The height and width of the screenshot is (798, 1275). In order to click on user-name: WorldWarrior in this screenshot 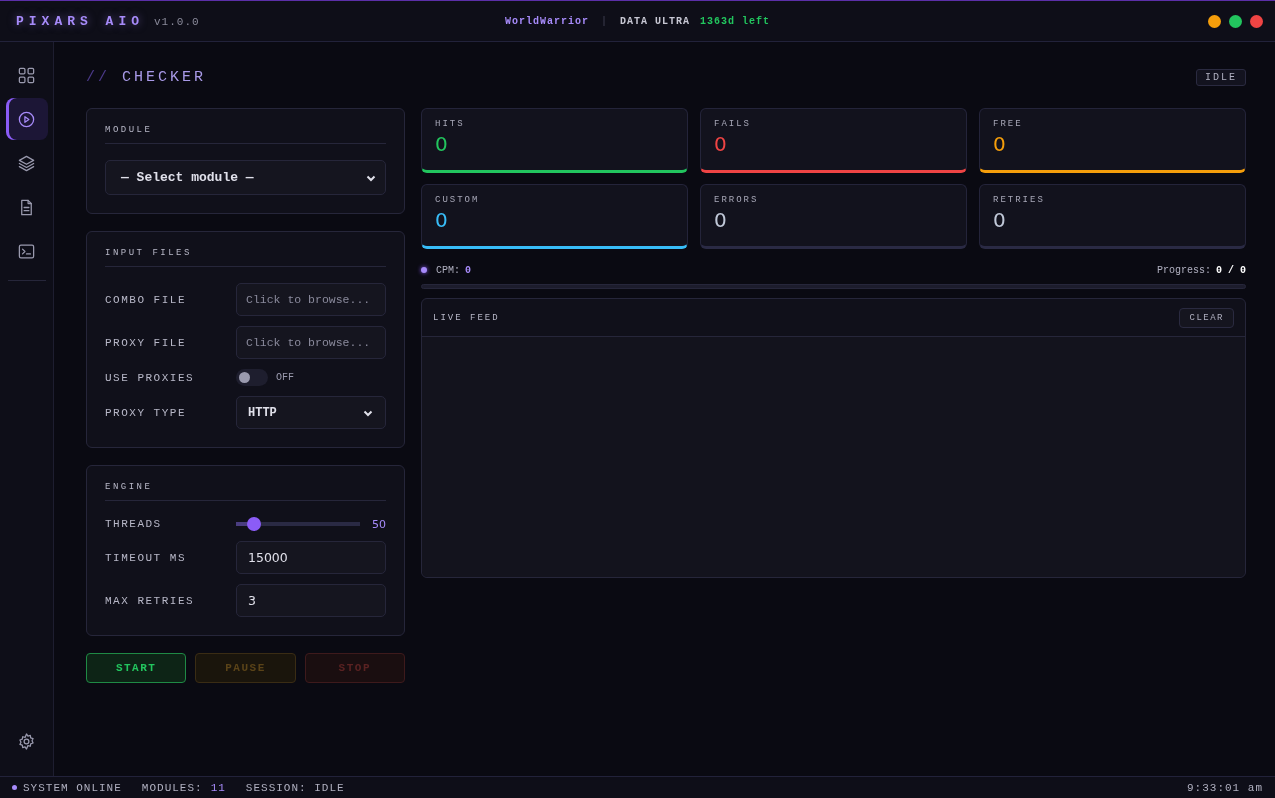, I will do `click(546, 21)`.